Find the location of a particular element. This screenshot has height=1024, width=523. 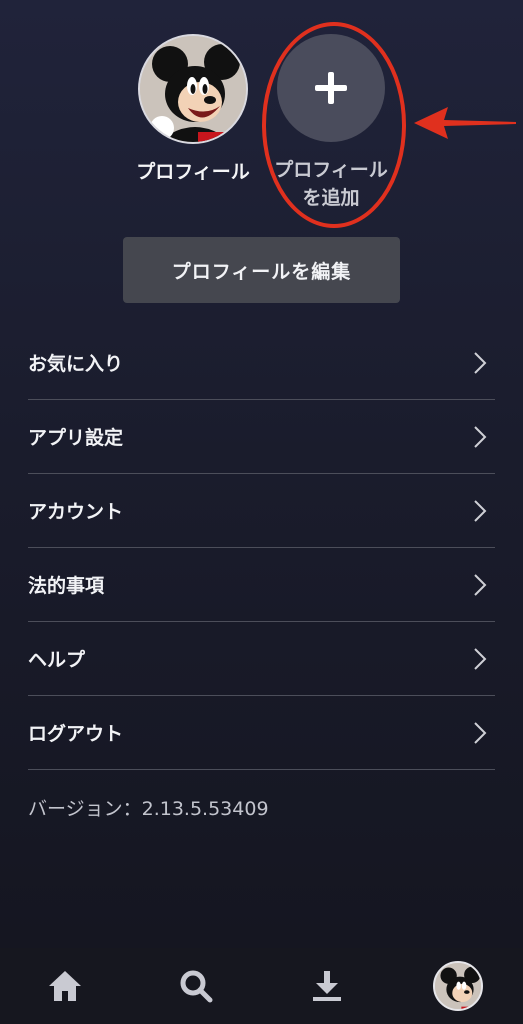

edit-profile-button: プロフィールを編集 is located at coordinates (261, 270).